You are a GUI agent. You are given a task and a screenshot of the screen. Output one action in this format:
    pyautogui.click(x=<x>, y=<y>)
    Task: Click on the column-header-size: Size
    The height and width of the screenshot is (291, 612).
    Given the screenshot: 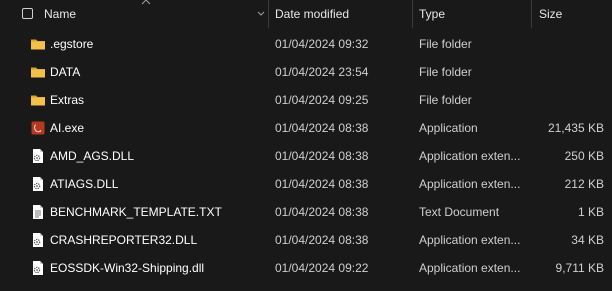 What is the action you would take?
    pyautogui.click(x=550, y=14)
    